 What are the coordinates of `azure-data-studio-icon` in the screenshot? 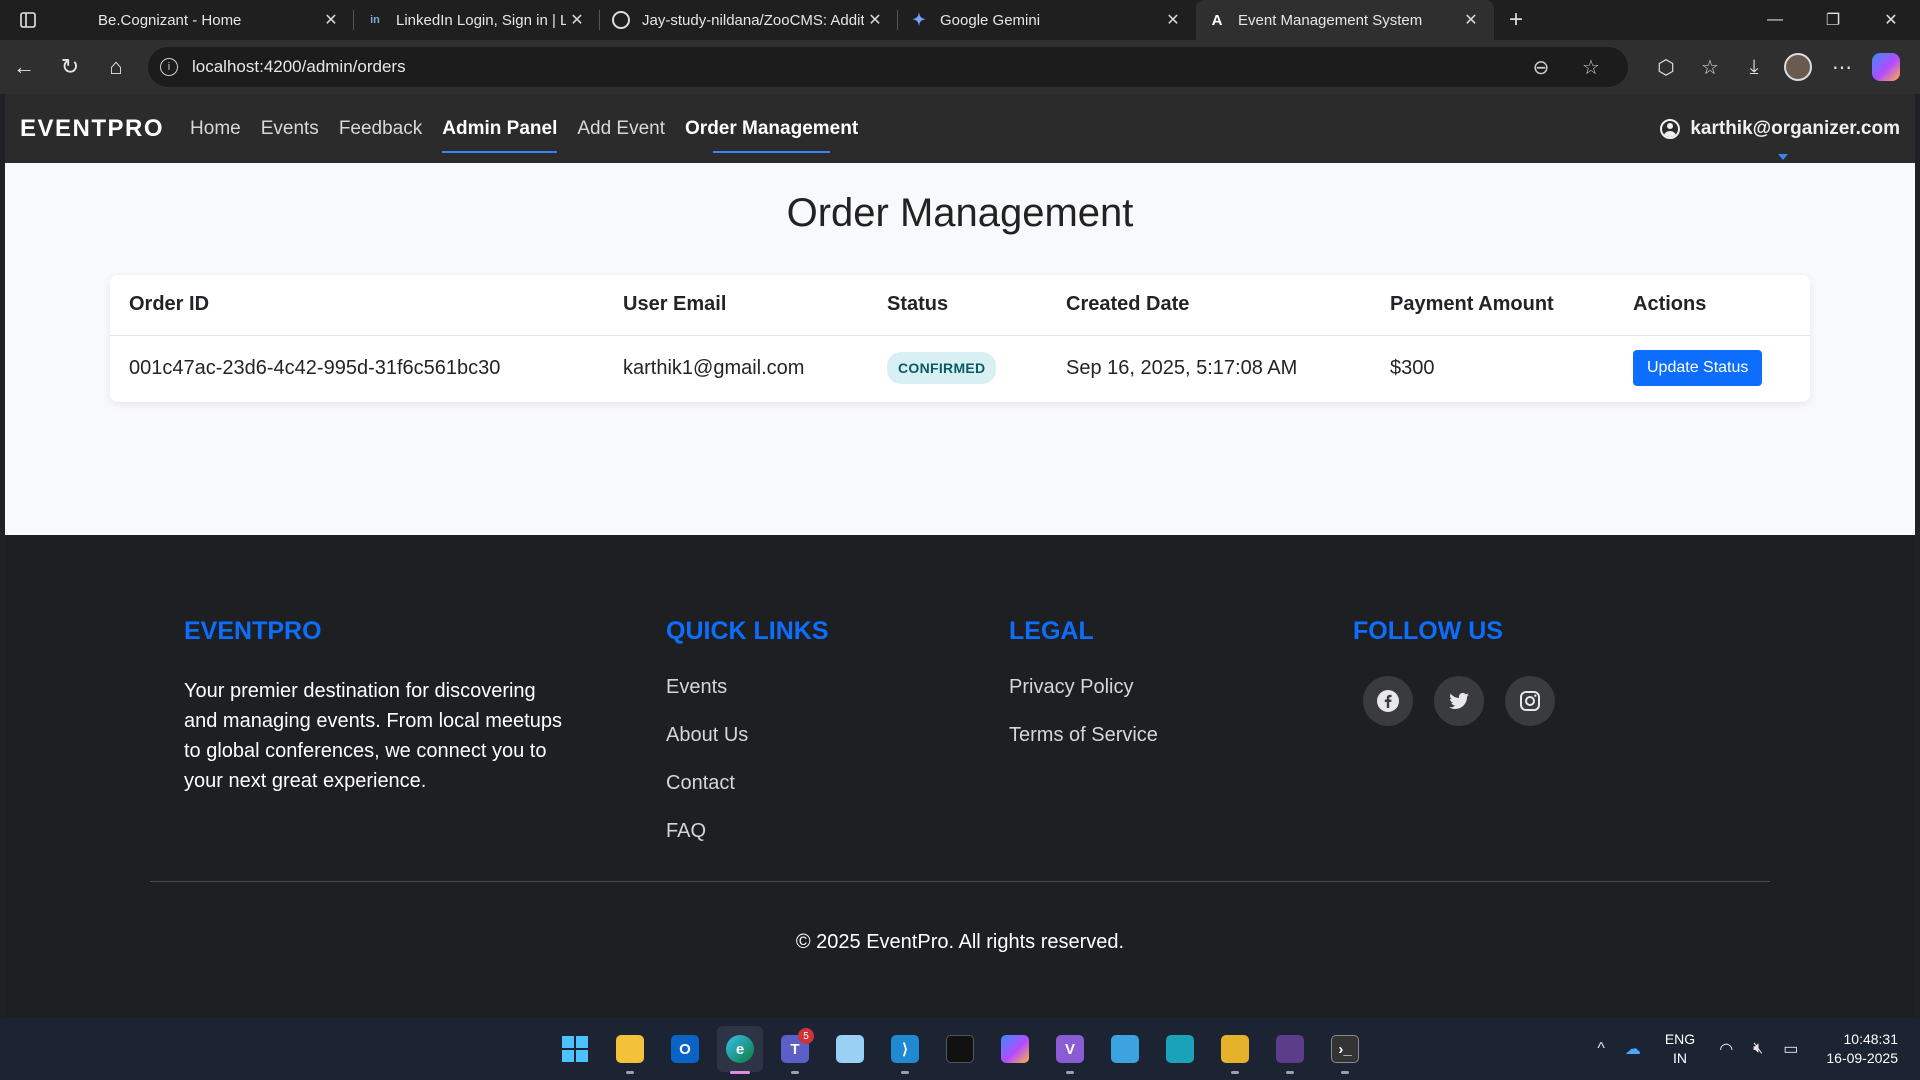 It's located at (1180, 1049).